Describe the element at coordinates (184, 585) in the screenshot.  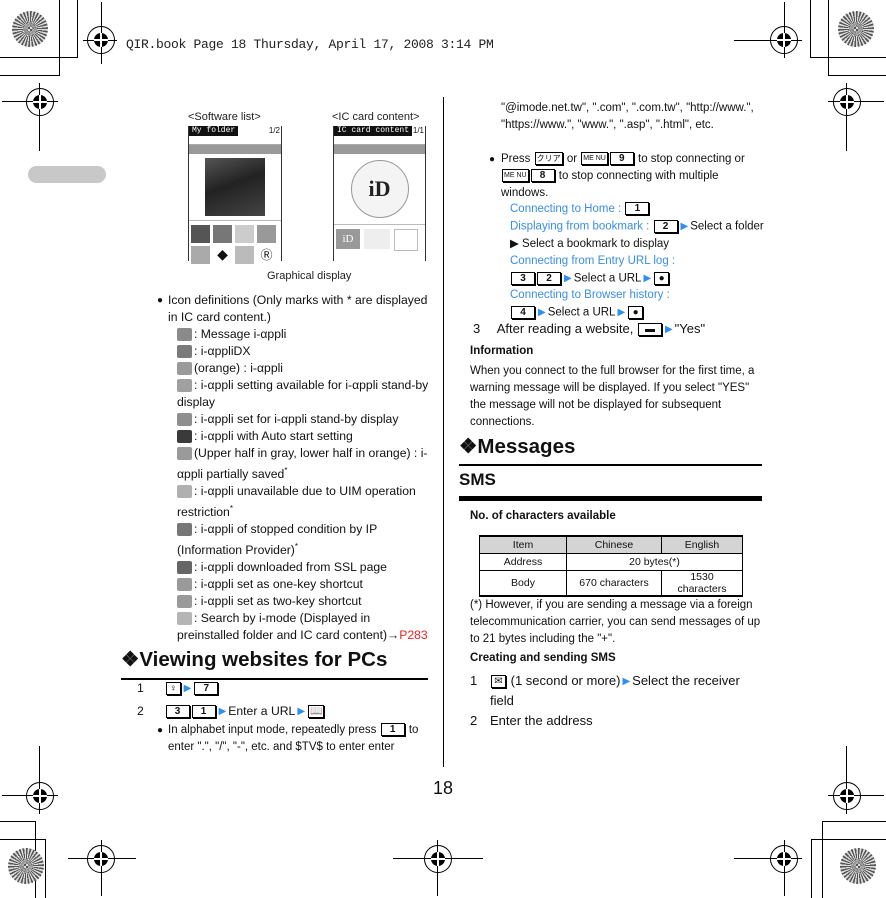
I see `one-key-shortcut-icon` at that location.